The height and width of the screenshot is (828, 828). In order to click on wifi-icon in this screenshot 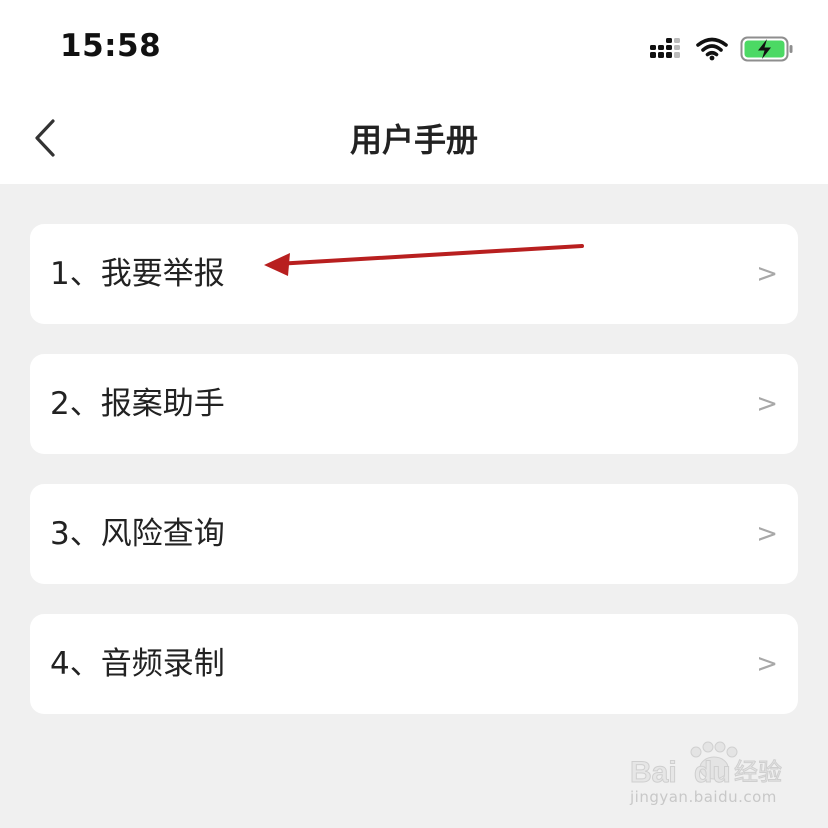, I will do `click(712, 51)`.